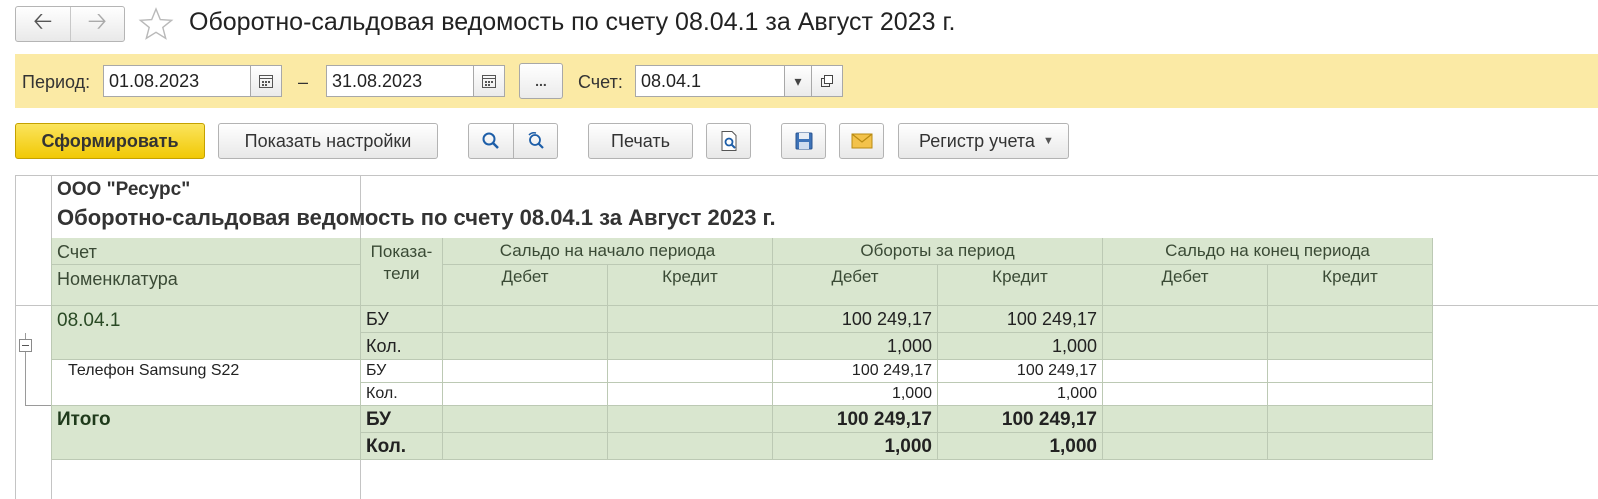 This screenshot has width=1598, height=499. I want to click on total-turnover-debit: 1,000, so click(855, 446).